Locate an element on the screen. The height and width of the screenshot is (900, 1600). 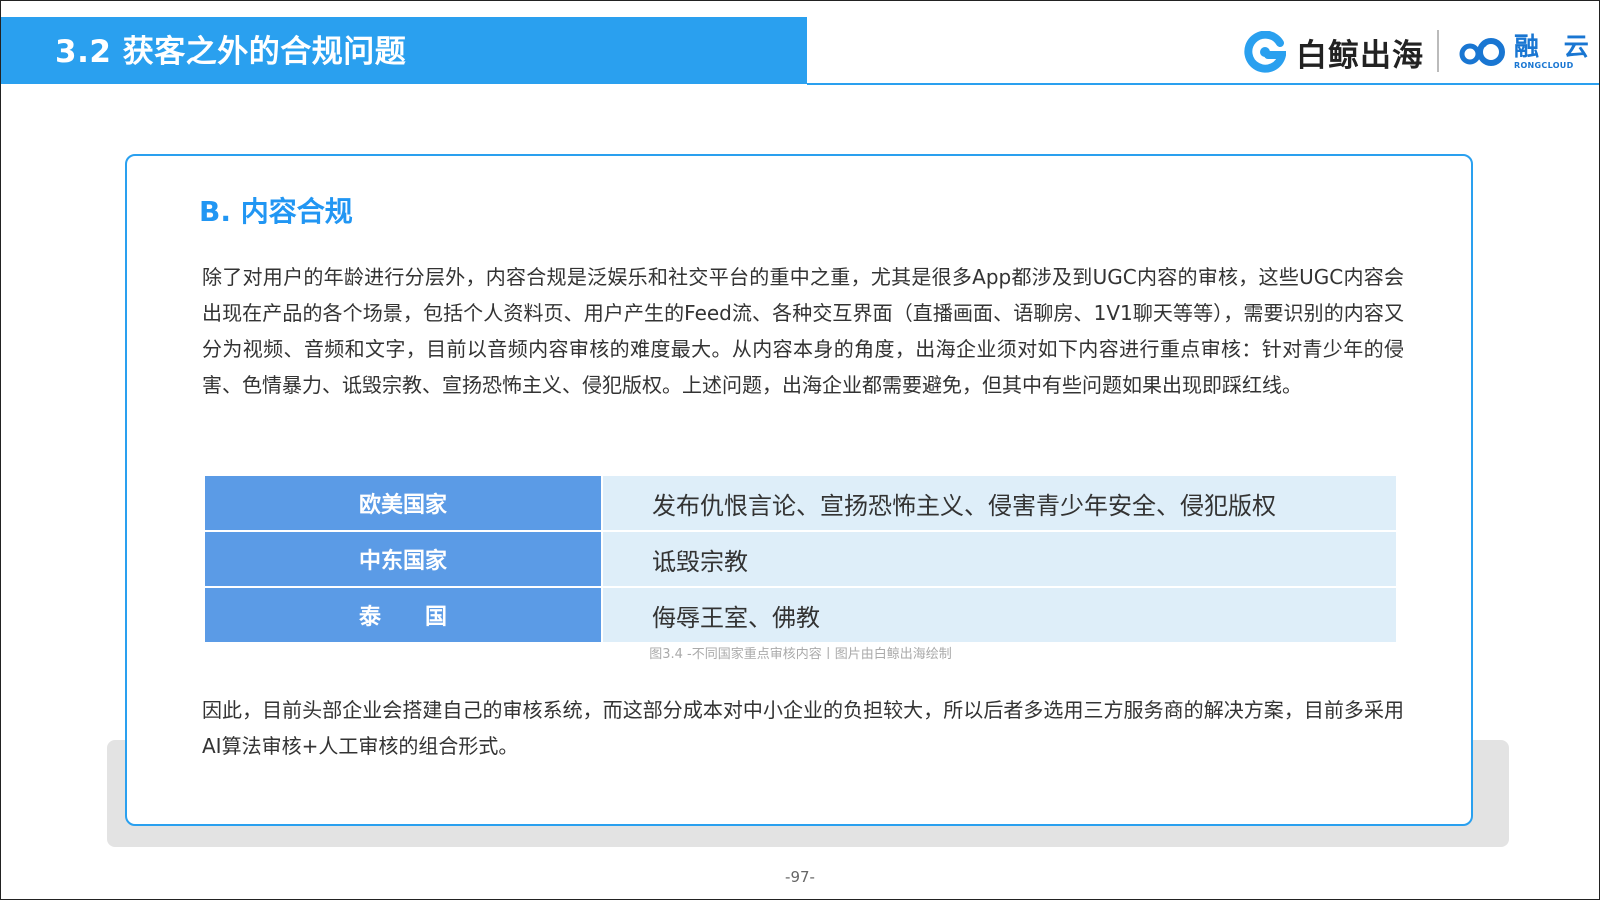
region-cell: 中东国家 is located at coordinates (403, 559).